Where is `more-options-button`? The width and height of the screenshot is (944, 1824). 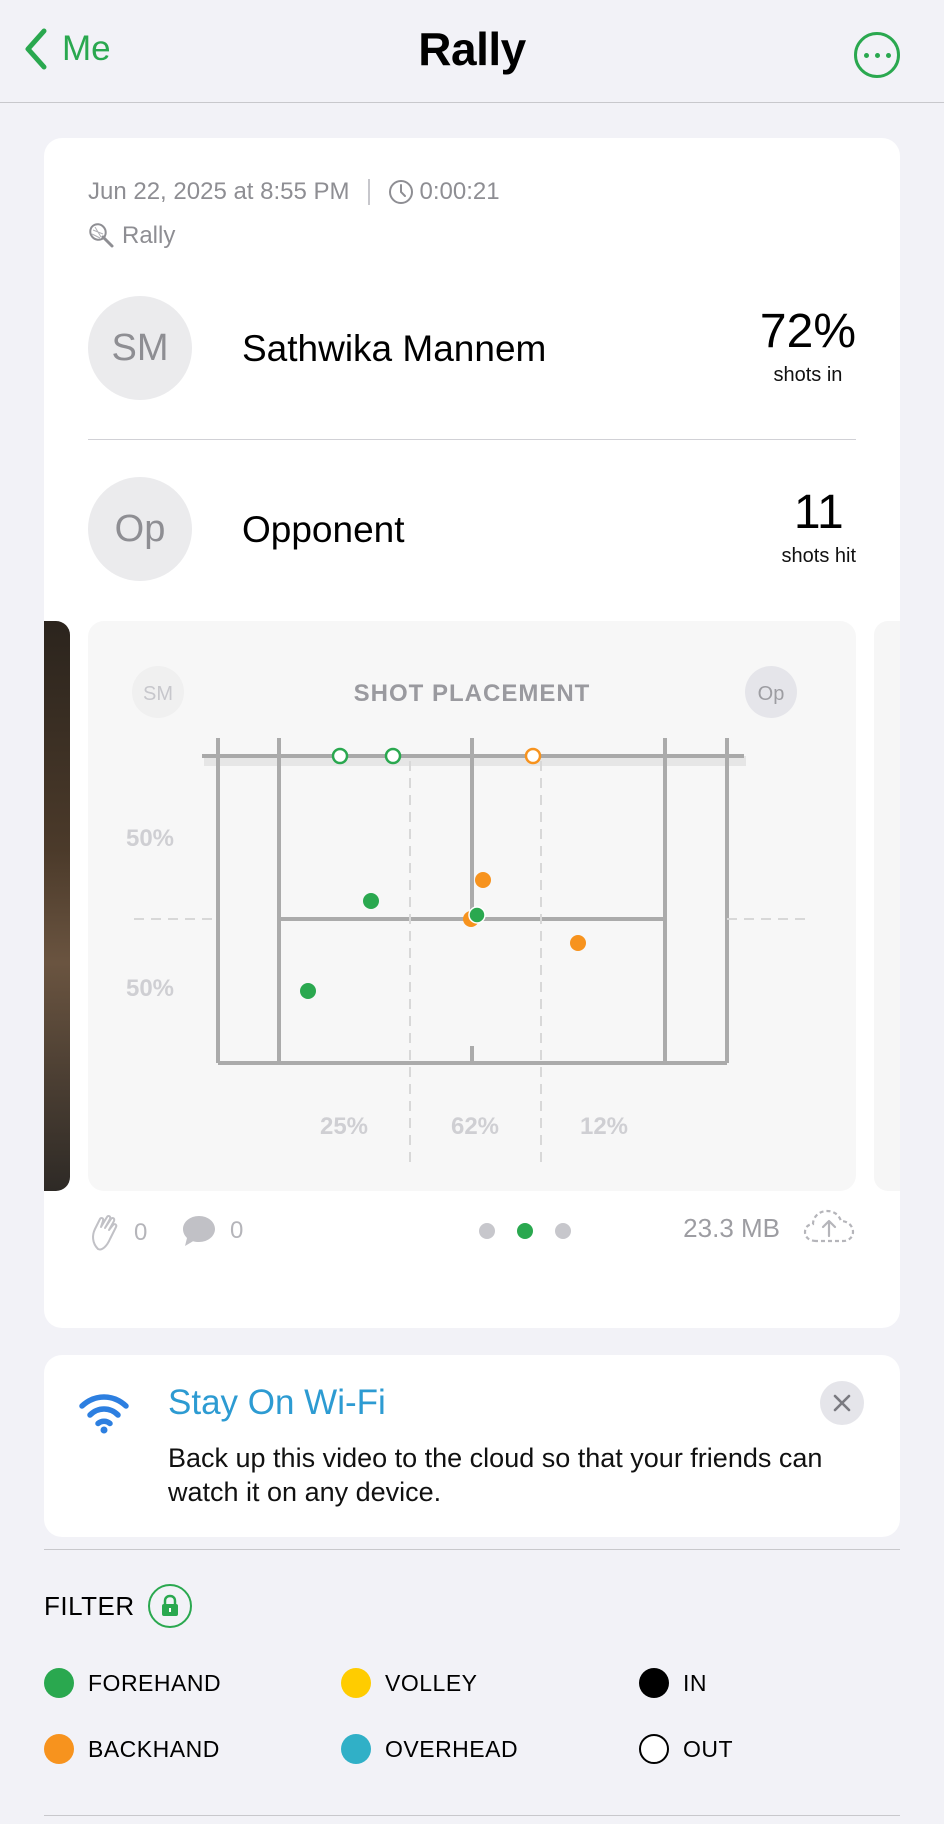
more-options-button is located at coordinates (877, 55).